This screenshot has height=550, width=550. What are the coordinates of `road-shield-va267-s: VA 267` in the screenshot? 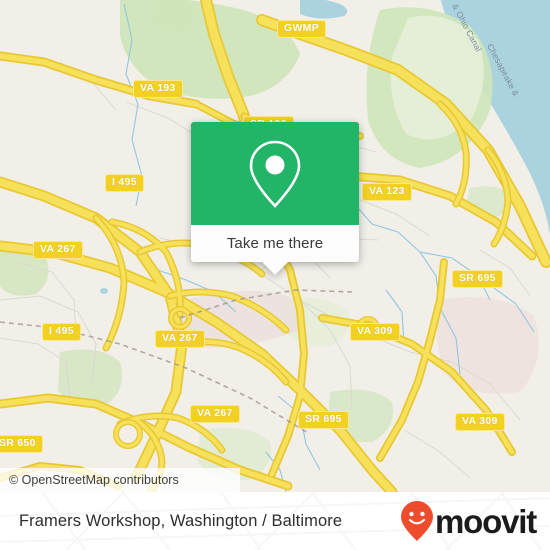 It's located at (215, 414).